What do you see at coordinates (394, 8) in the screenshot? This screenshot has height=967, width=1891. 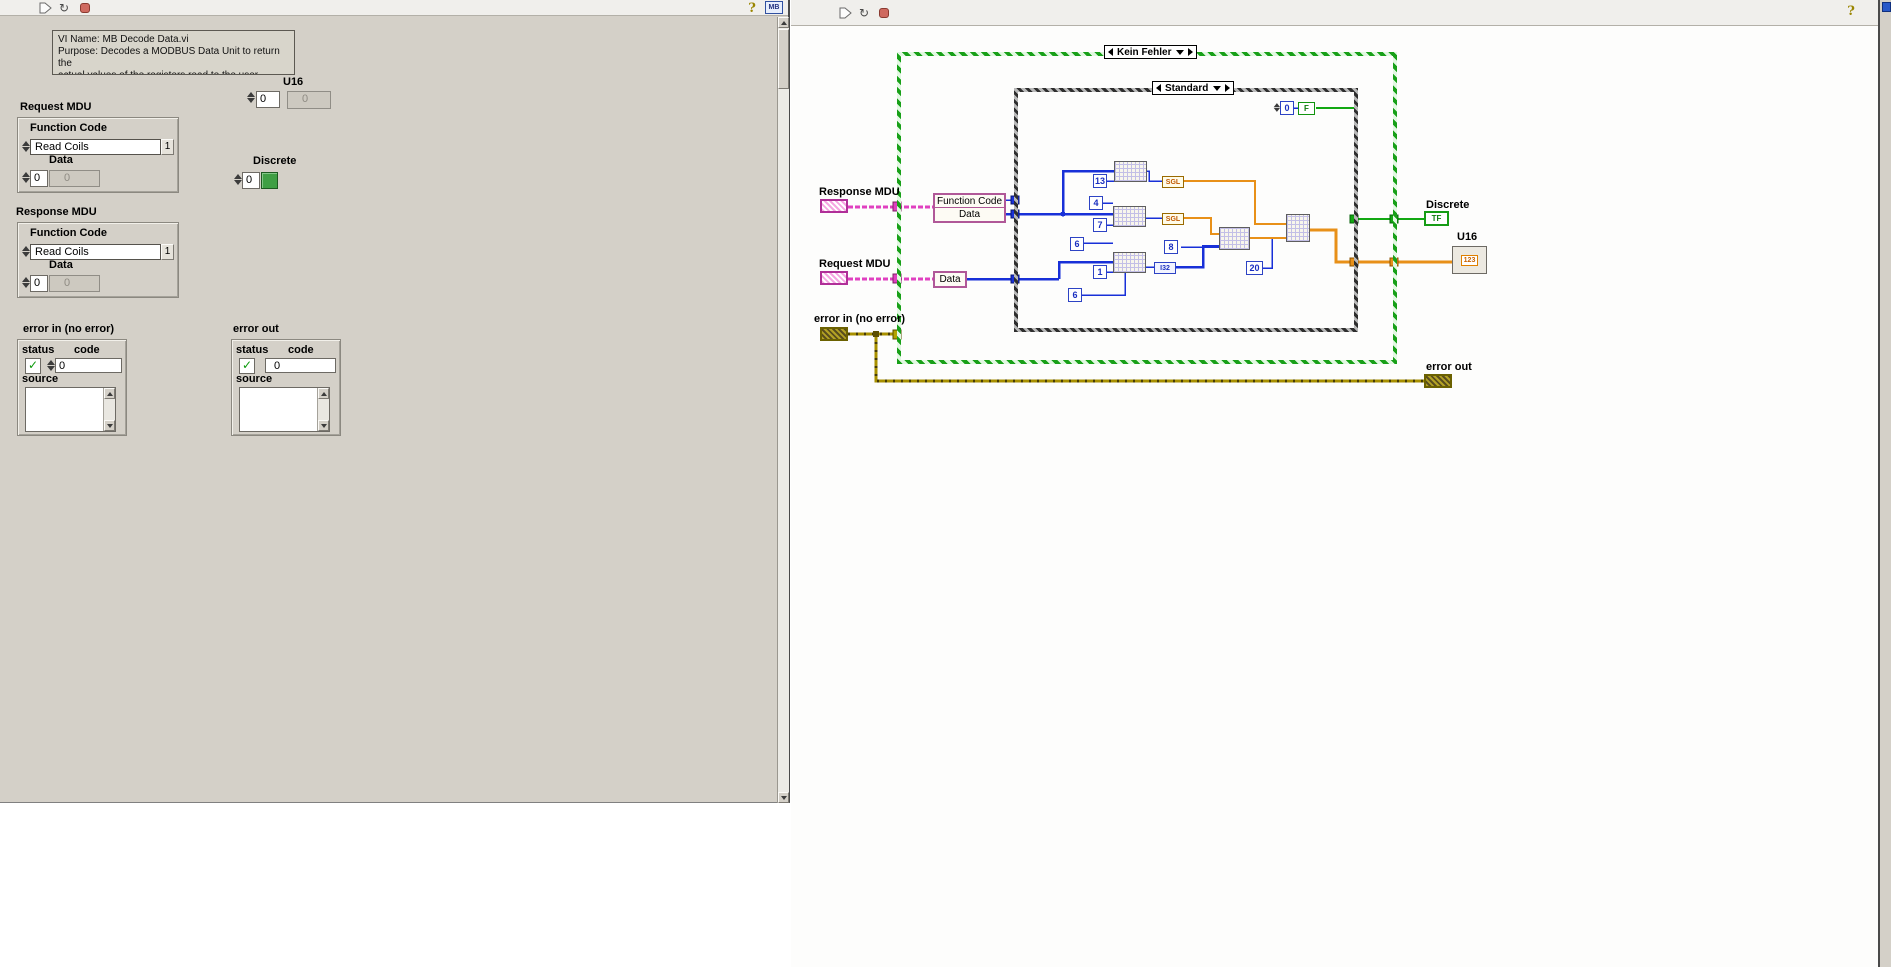 I see `front-panel-toolbar: ↻ ? MB` at bounding box center [394, 8].